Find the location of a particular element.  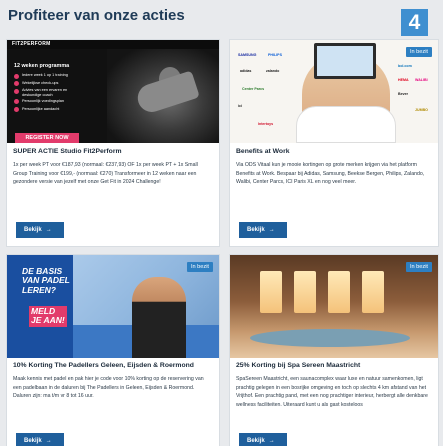

padel-player-photo is located at coordinates (159, 317).